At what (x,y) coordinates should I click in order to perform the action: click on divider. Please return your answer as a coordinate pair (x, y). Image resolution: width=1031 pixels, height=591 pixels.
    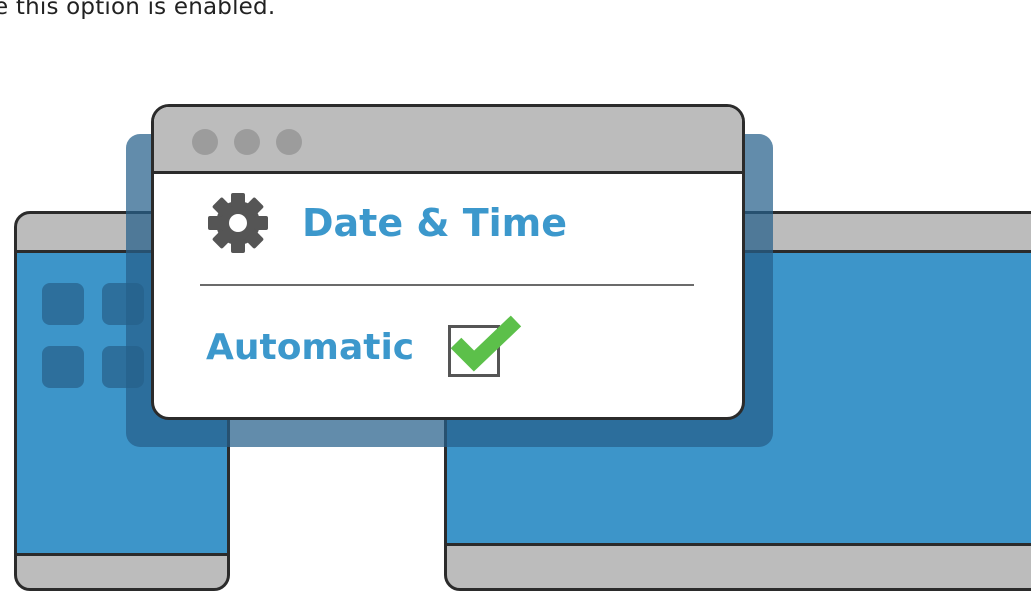
    Looking at the image, I should click on (447, 285).